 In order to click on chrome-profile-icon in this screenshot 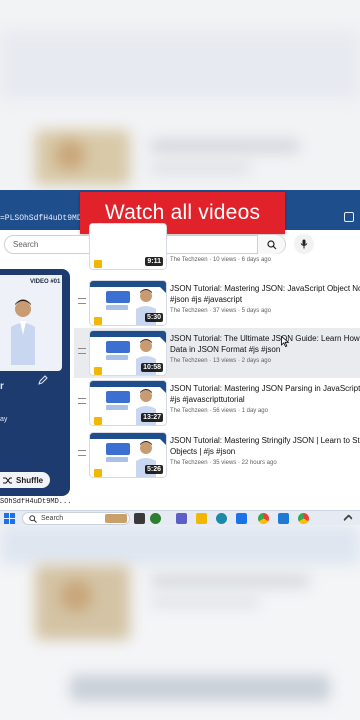, I will do `click(303, 518)`.